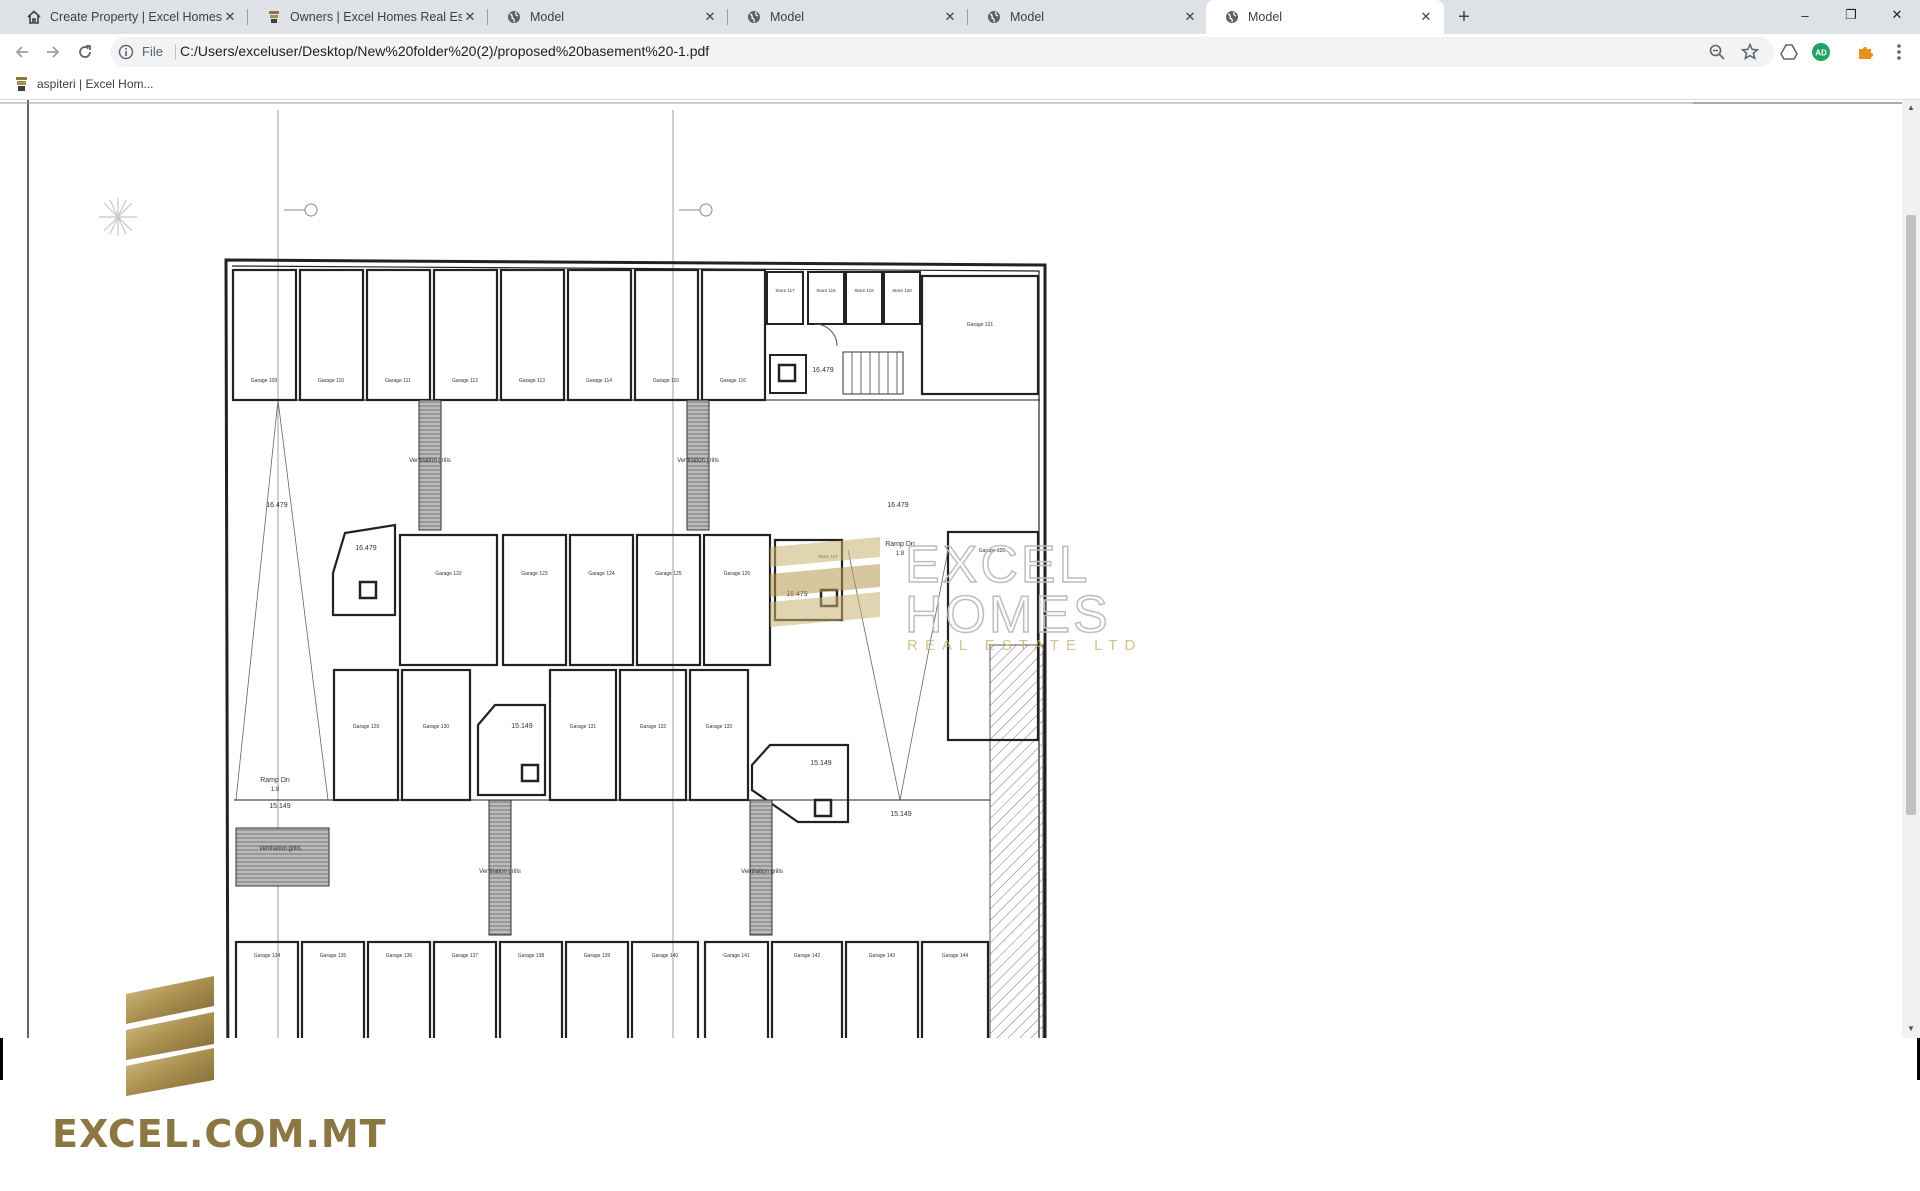 The width and height of the screenshot is (1920, 1191). Describe the element at coordinates (882, 956) in the screenshot. I see `garage-label: Garage 143` at that location.